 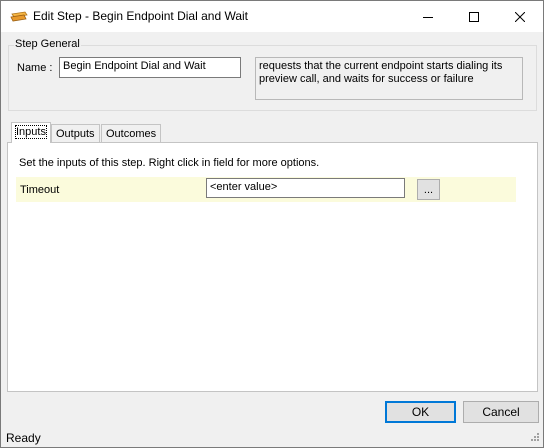 What do you see at coordinates (23, 438) in the screenshot?
I see `status-text: Ready` at bounding box center [23, 438].